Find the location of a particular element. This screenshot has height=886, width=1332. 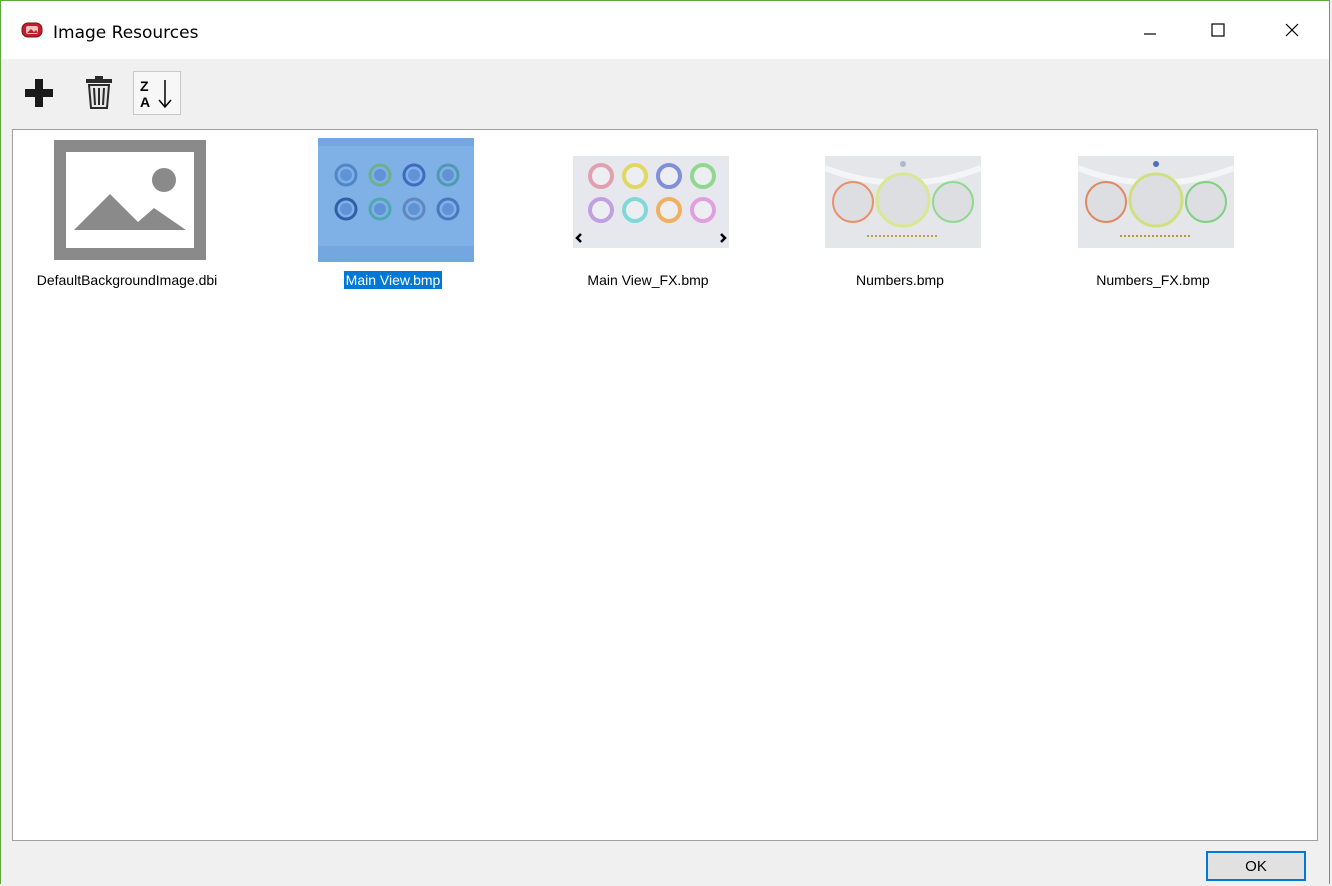

resource-tile: DefaultBackgroundImage.dbi is located at coordinates (127, 218).